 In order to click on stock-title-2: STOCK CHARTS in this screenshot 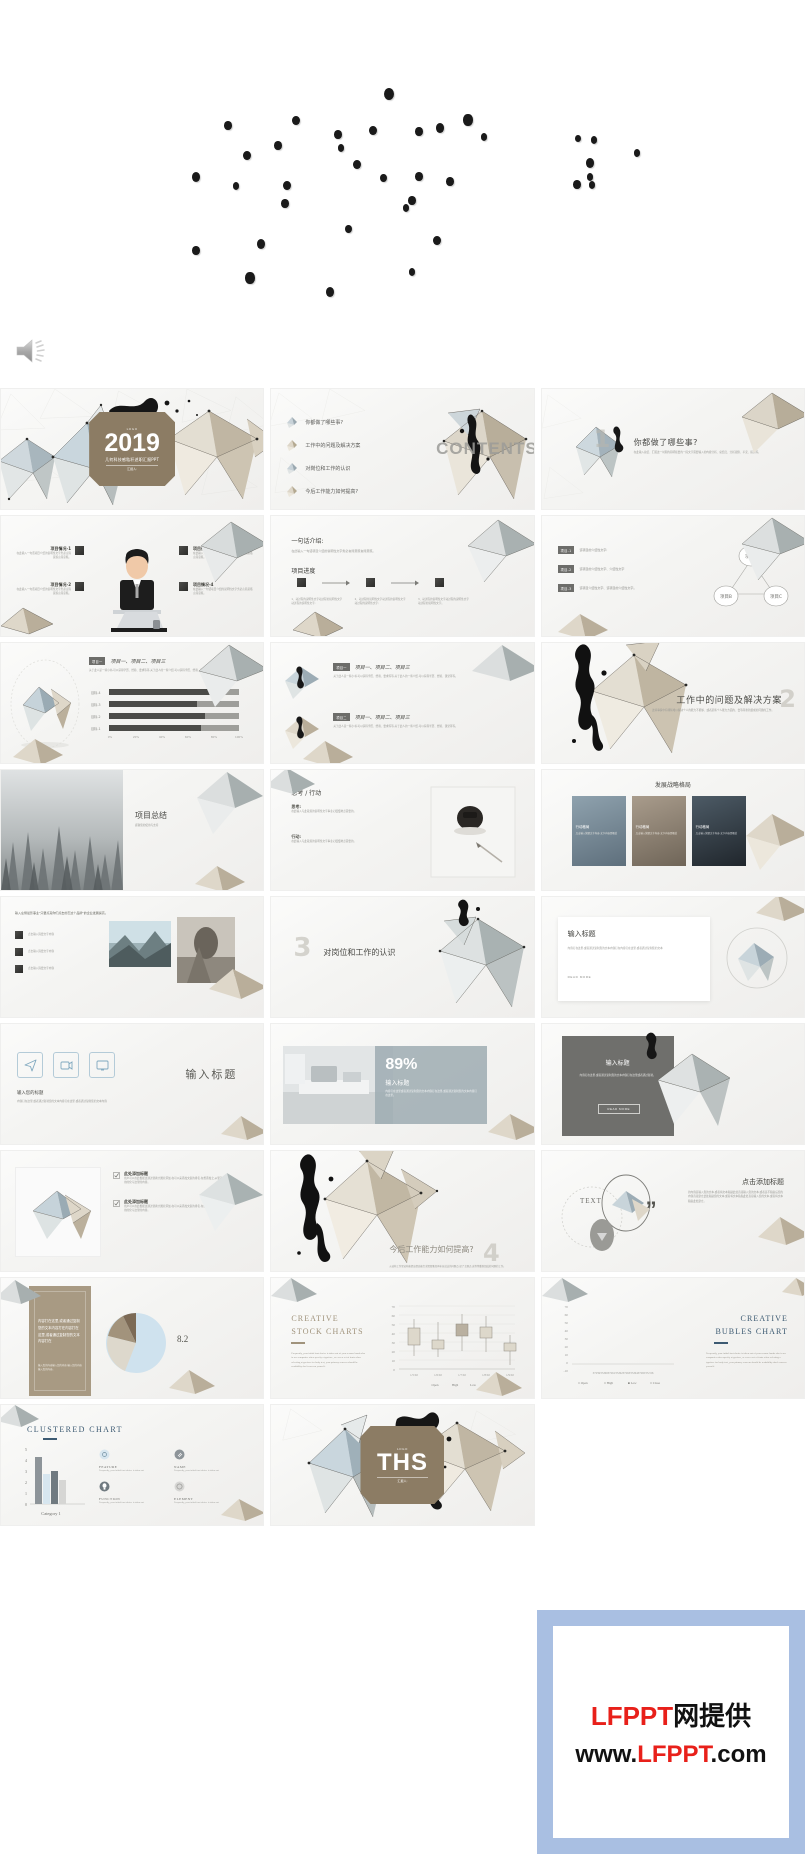, I will do `click(327, 1331)`.